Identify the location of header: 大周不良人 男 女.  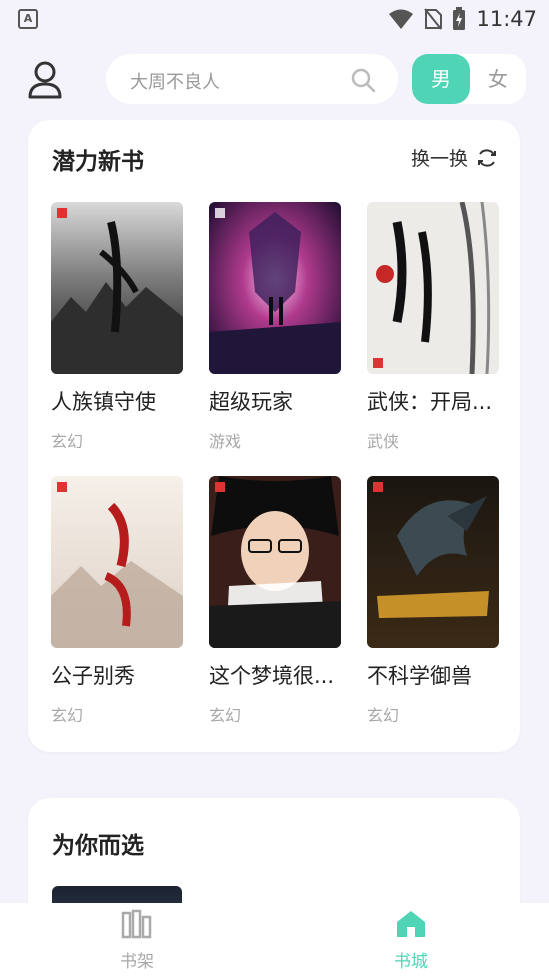
(274, 79).